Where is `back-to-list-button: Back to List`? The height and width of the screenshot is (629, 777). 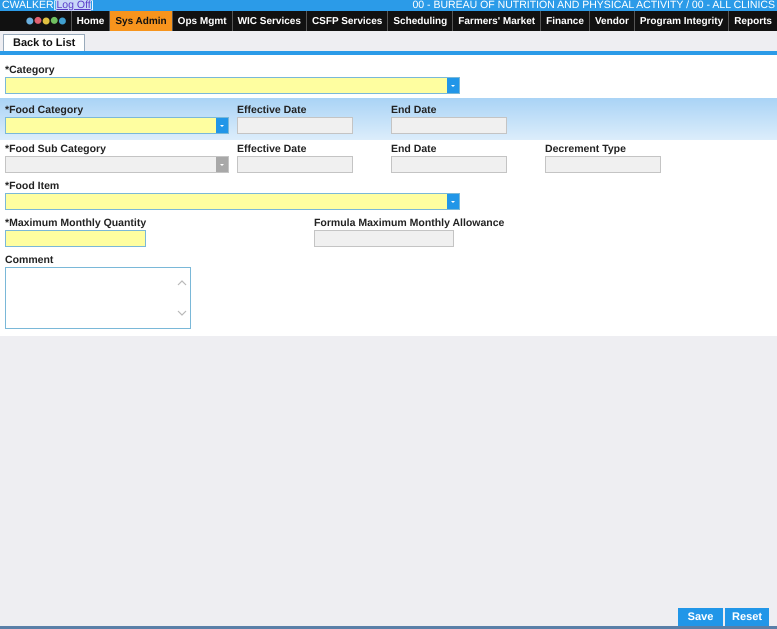 back-to-list-button: Back to List is located at coordinates (44, 42).